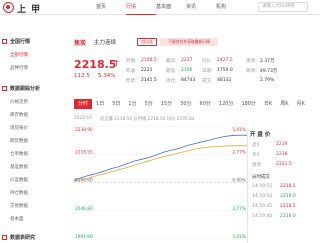 The width and height of the screenshot is (320, 243). Describe the element at coordinates (166, 104) in the screenshot. I see `tab-period: 15分` at that location.